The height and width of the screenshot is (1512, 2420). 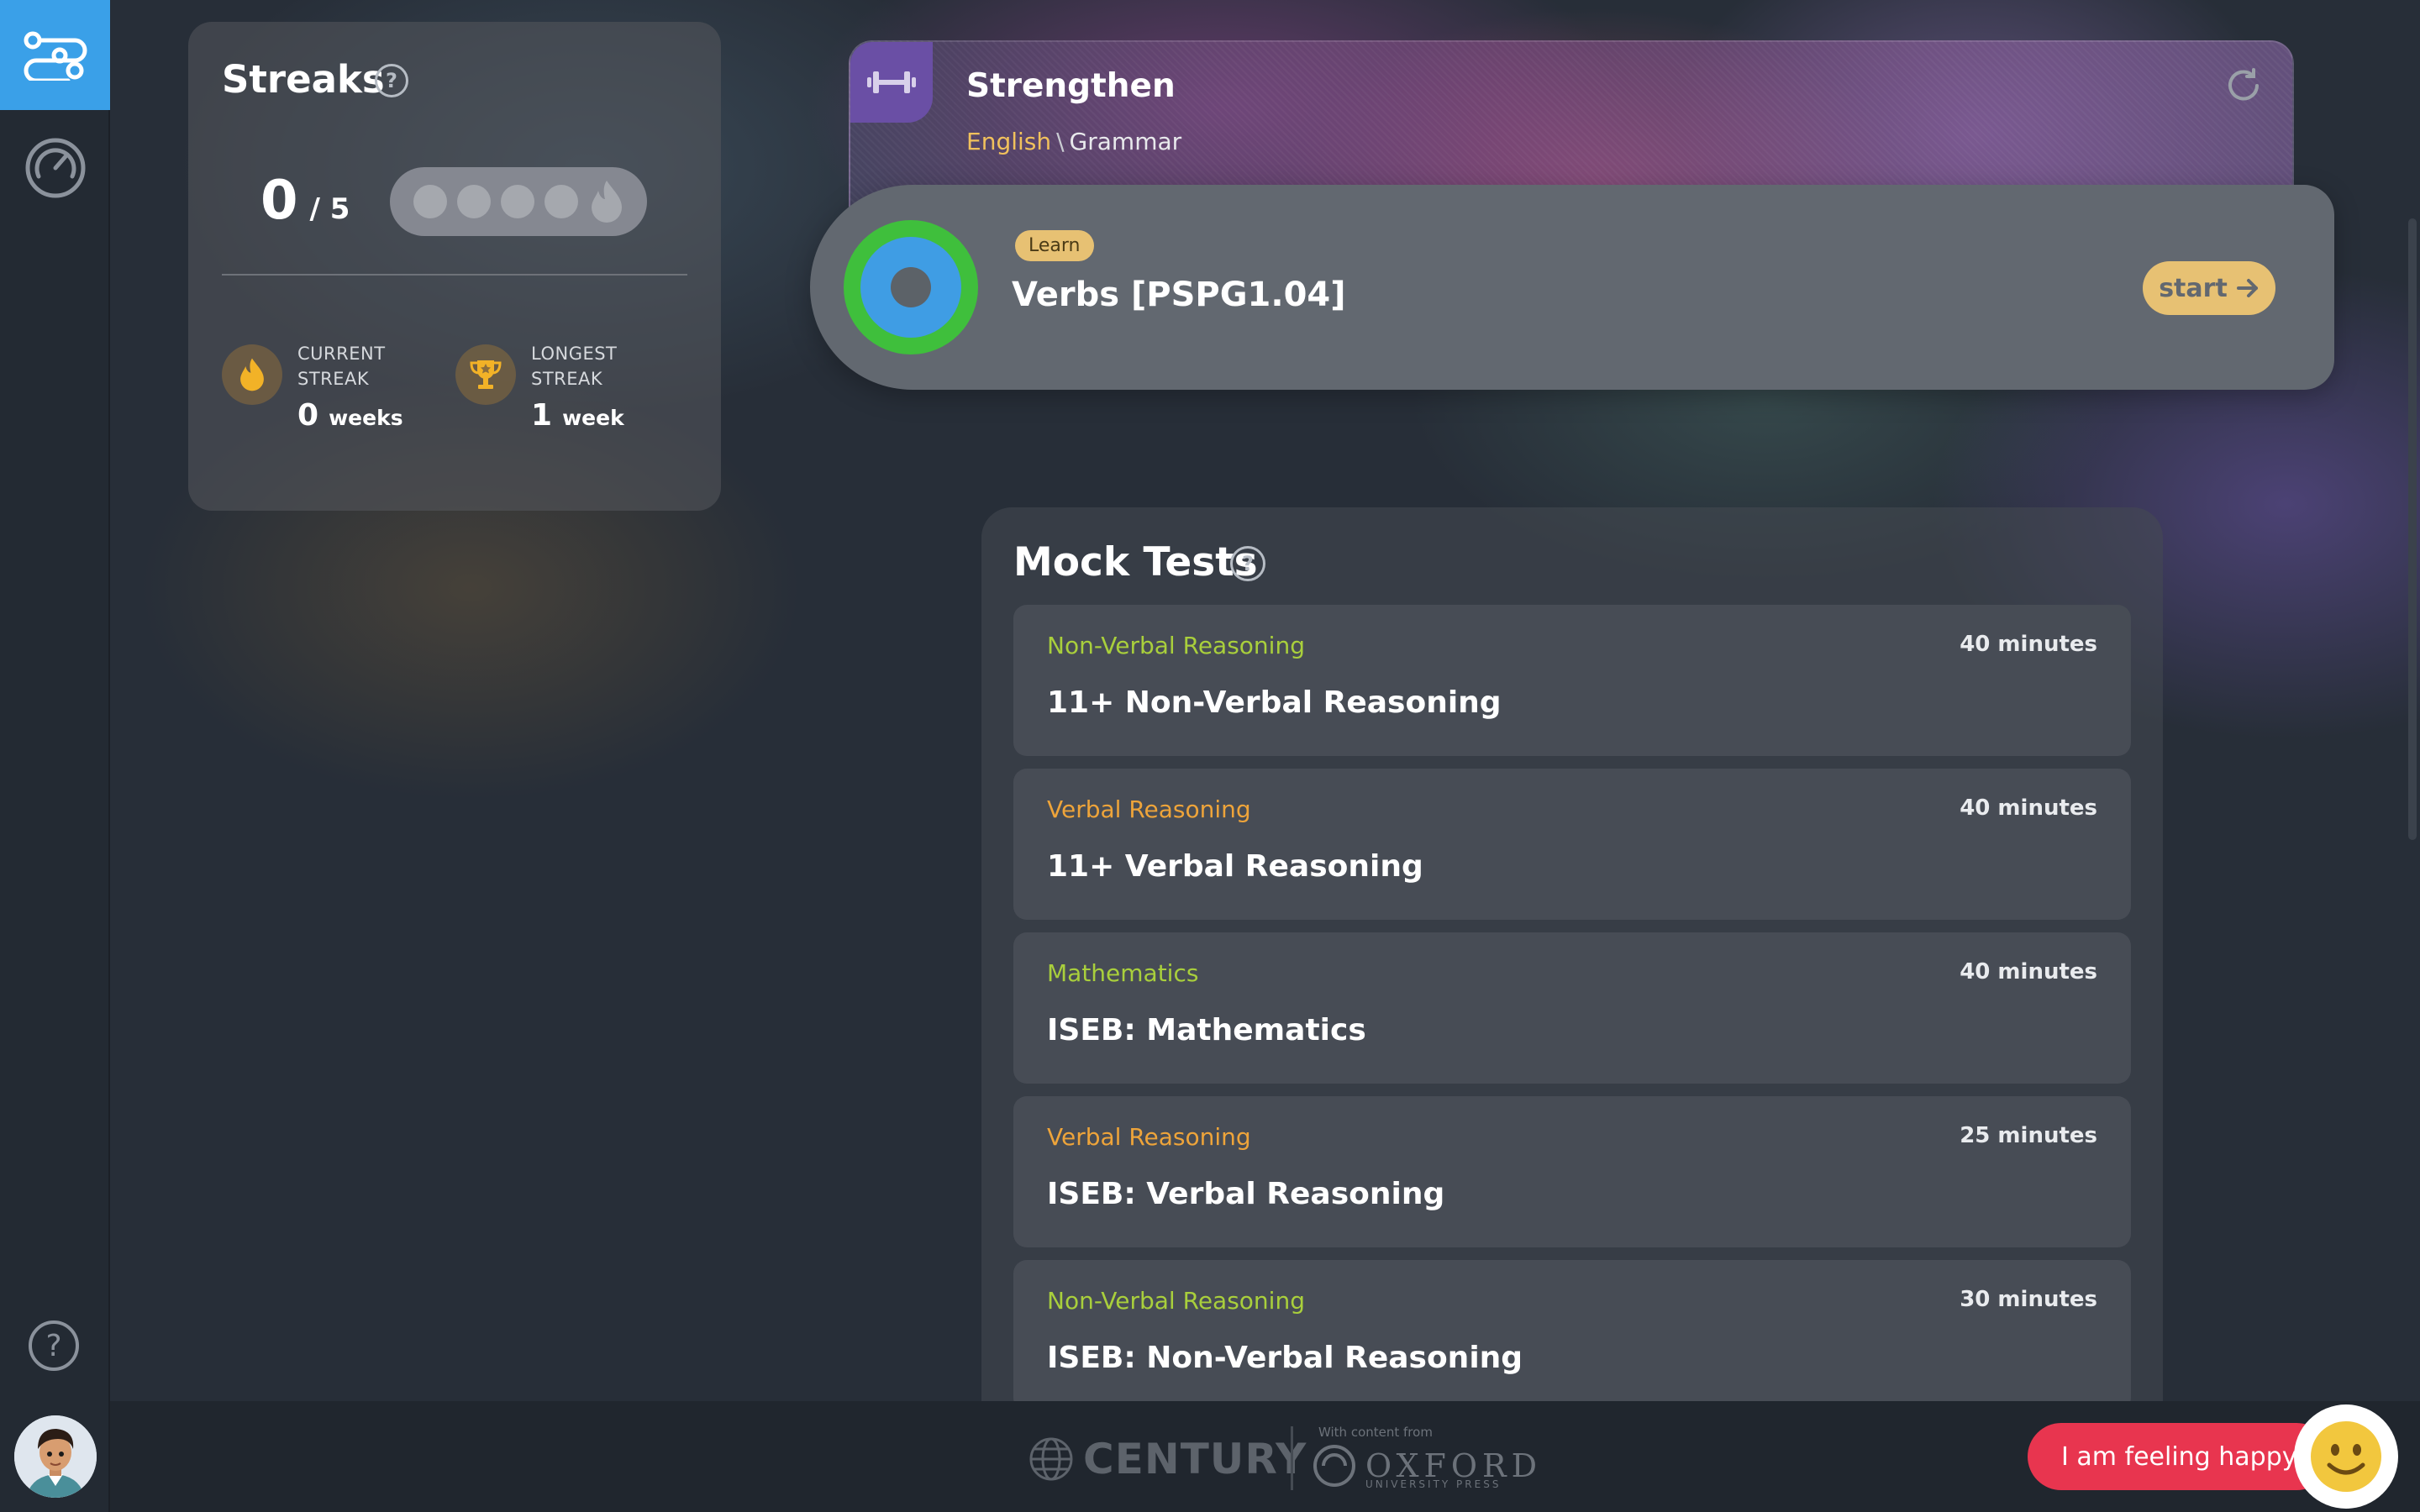 What do you see at coordinates (1292, 1458) in the screenshot?
I see `footer-divider` at bounding box center [1292, 1458].